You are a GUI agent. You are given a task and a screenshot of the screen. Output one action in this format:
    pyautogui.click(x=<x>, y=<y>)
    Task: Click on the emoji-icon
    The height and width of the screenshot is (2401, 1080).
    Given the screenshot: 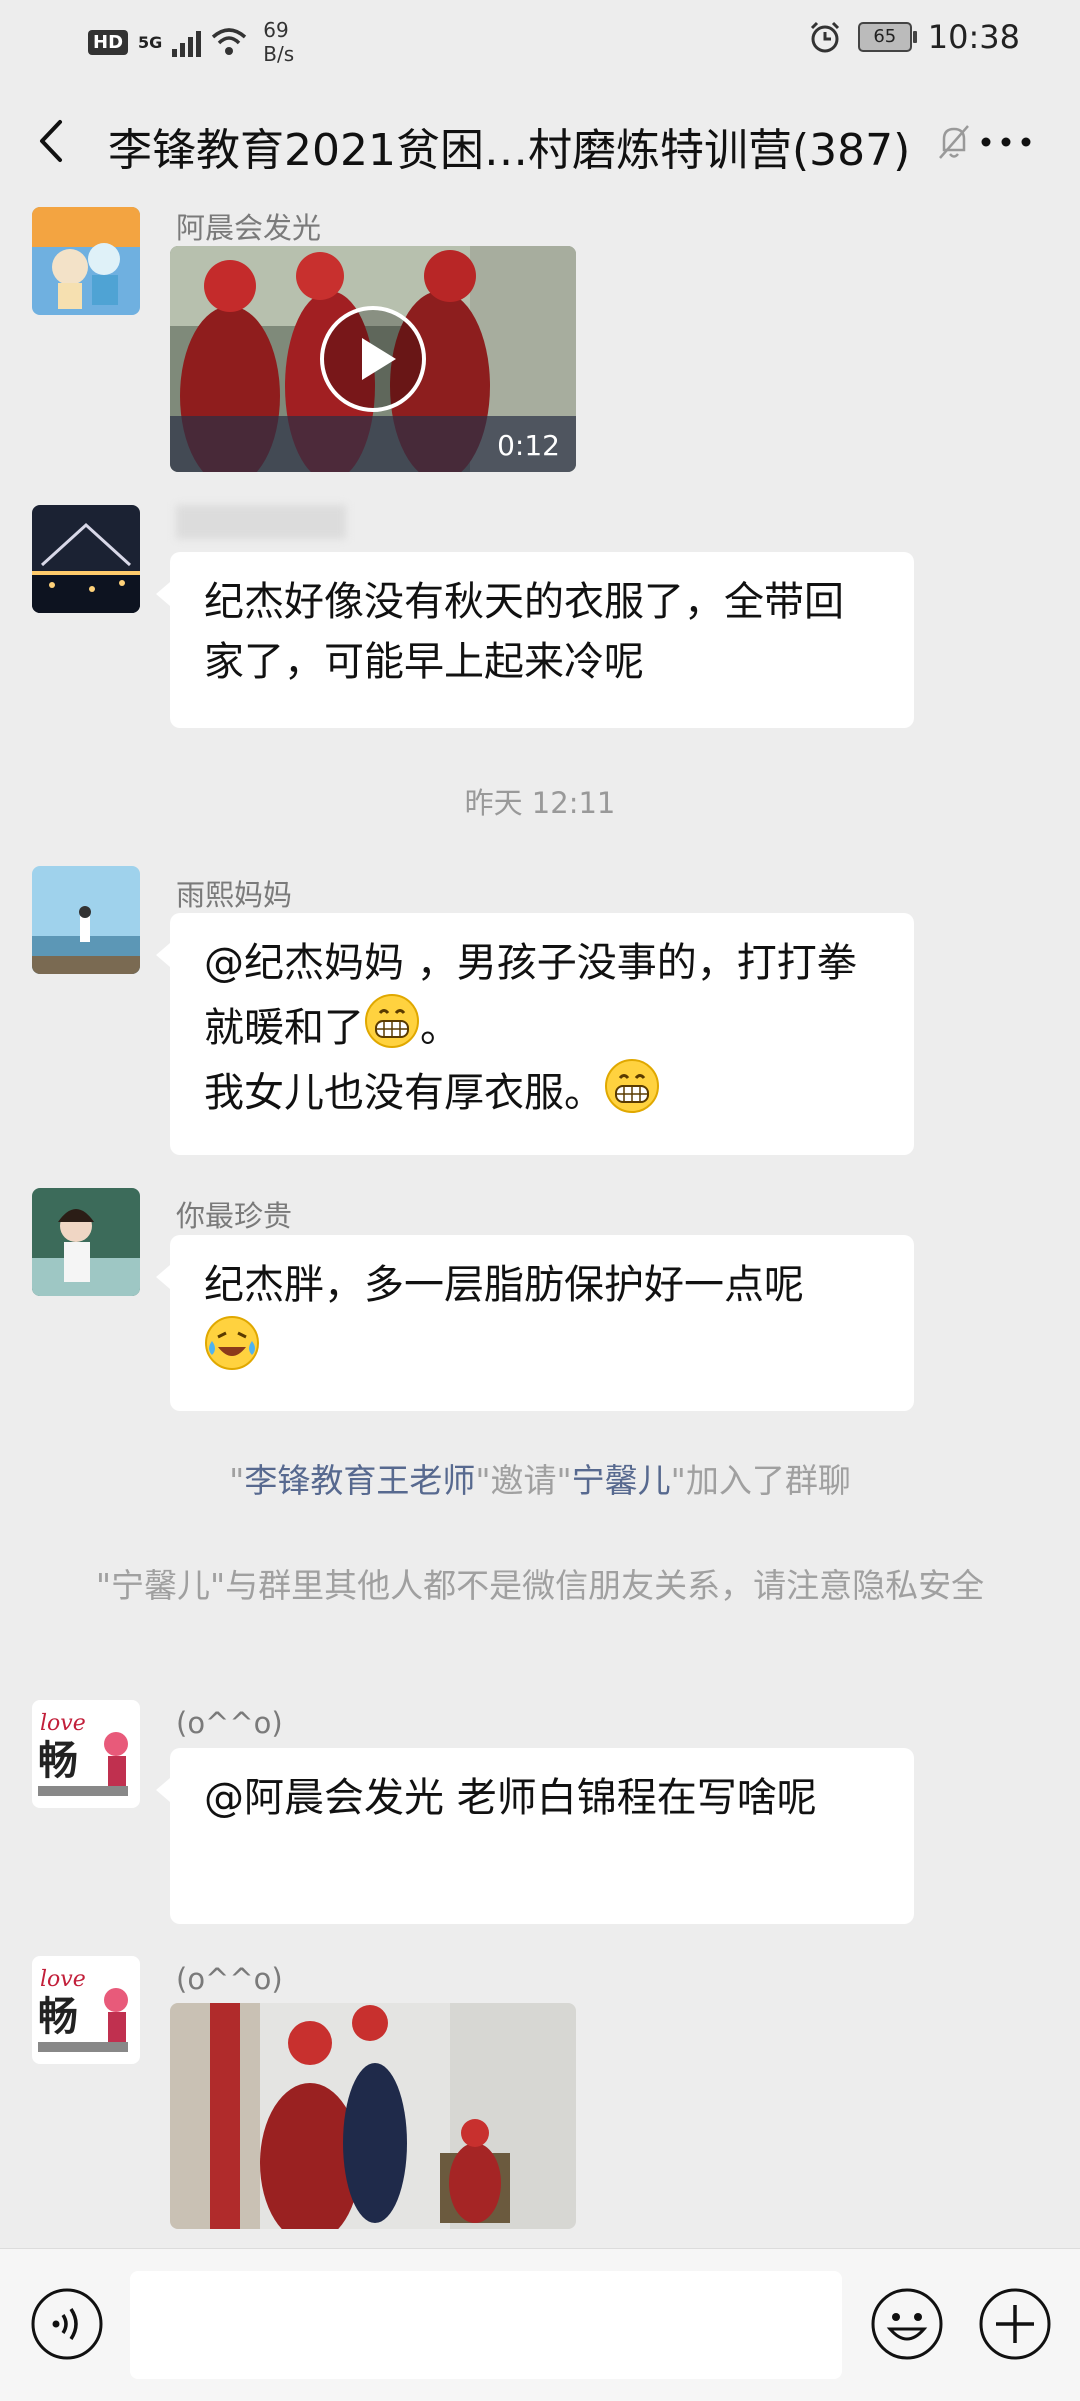 What is the action you would take?
    pyautogui.click(x=907, y=2324)
    